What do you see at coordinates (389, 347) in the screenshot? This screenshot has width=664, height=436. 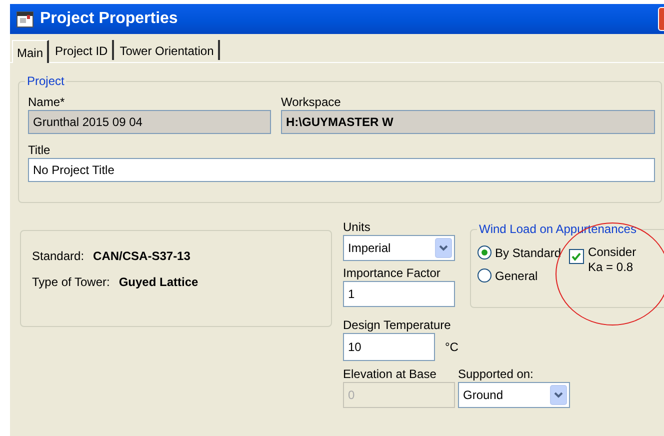 I see `design-temperature-field: 10` at bounding box center [389, 347].